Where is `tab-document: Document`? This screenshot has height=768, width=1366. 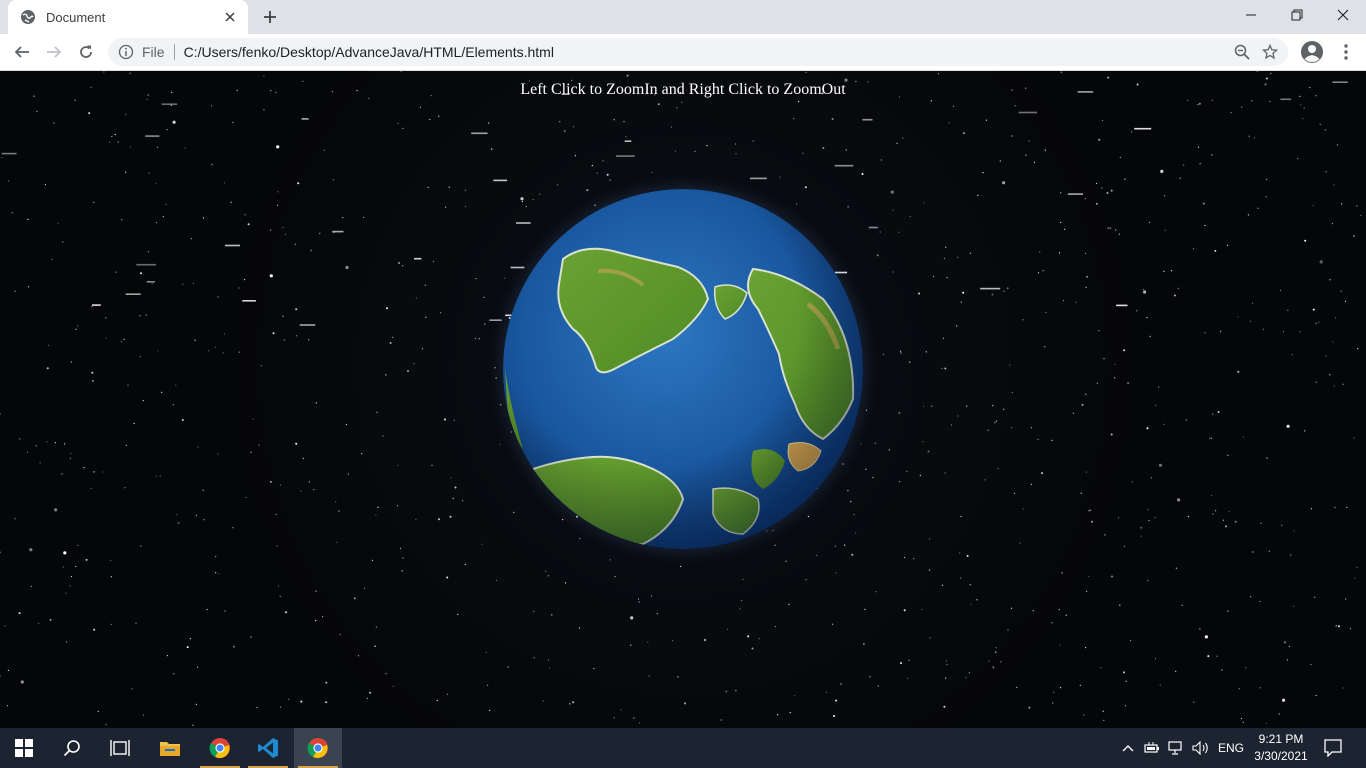 tab-document: Document is located at coordinates (128, 17).